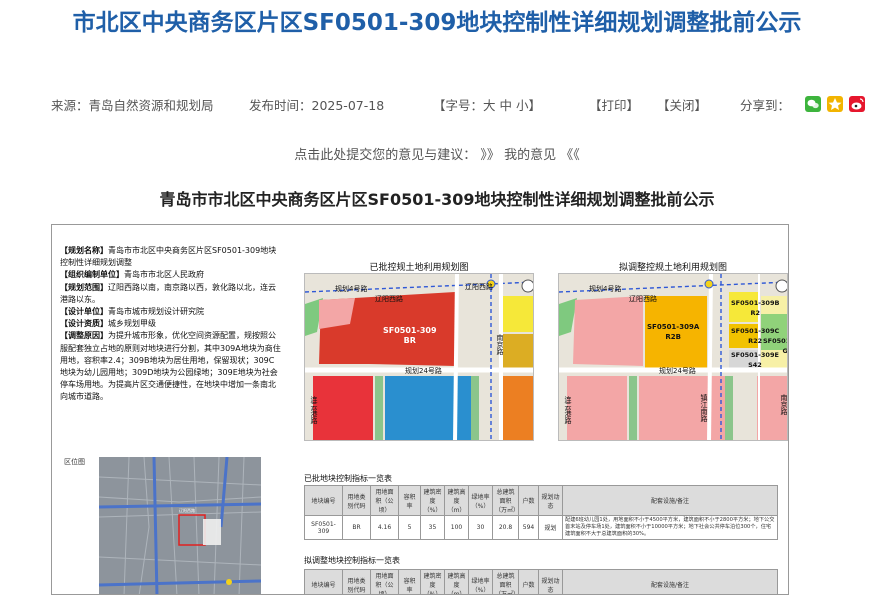 The height and width of the screenshot is (595, 874). I want to click on proposed-table-title: 拟调整地块控制指标一览表, so click(352, 560).